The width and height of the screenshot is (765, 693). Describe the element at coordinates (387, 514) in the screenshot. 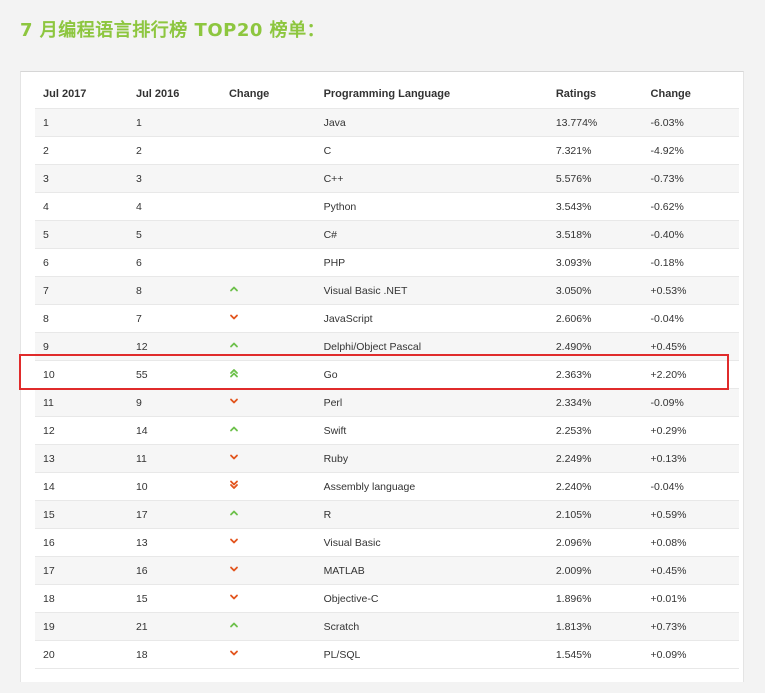

I see `table-row: 15 17 R 2.105% +0.59%` at that location.